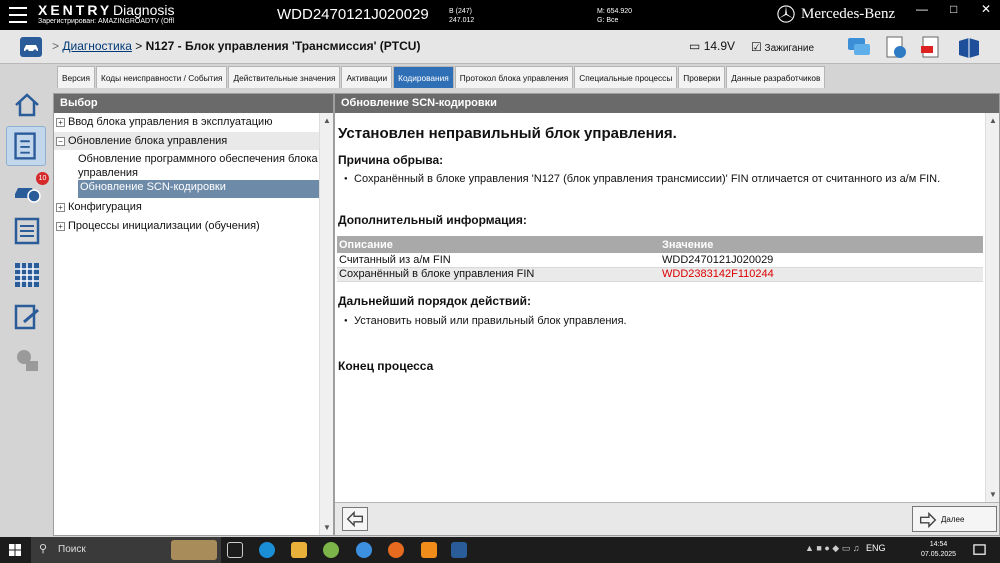 The width and height of the screenshot is (1000, 563). I want to click on minimize-button: —, so click(922, 9).